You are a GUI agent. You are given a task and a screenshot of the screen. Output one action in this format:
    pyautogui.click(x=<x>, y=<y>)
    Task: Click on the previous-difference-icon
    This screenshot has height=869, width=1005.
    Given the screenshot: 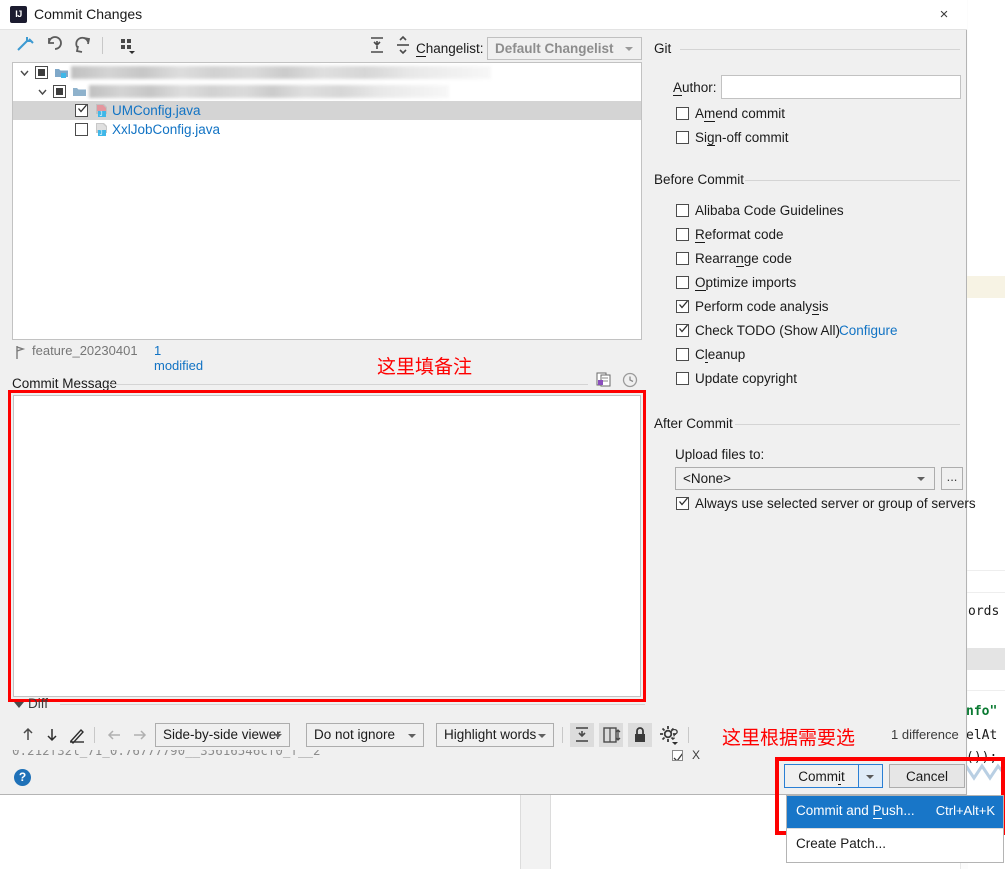 What is the action you would take?
    pyautogui.click(x=28, y=735)
    